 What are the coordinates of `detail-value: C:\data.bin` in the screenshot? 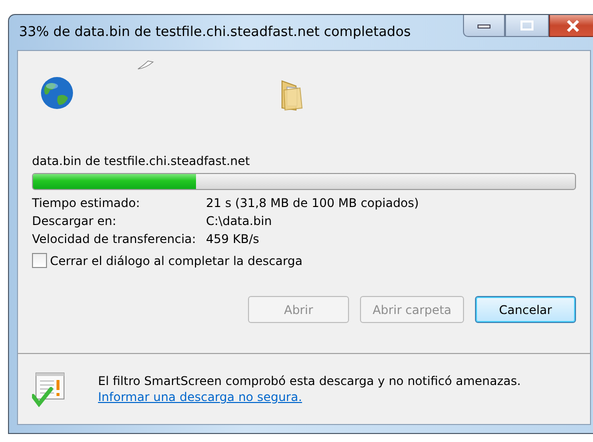 It's located at (239, 221).